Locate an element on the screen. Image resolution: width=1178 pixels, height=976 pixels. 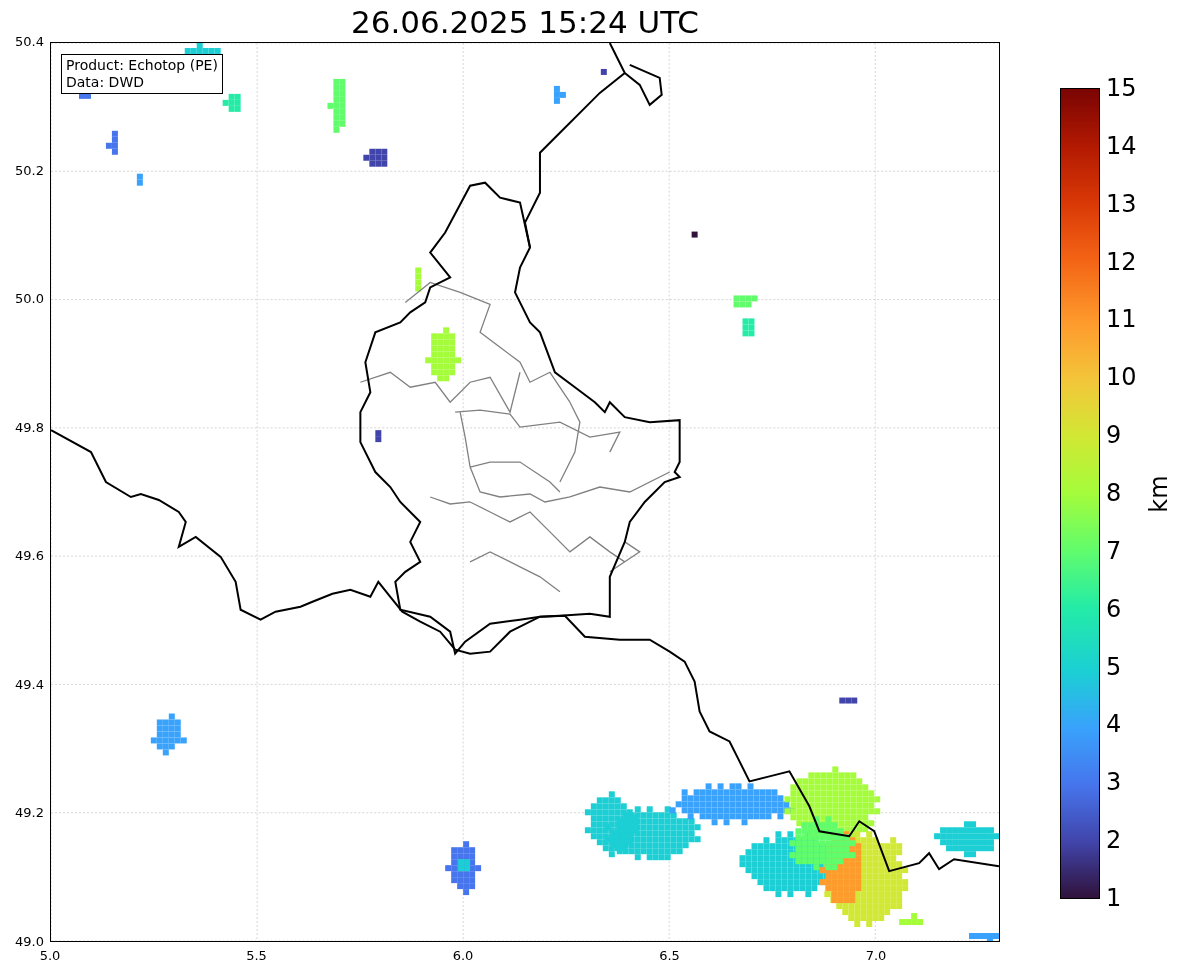
colorbar-label: km is located at coordinates (1159, 493).